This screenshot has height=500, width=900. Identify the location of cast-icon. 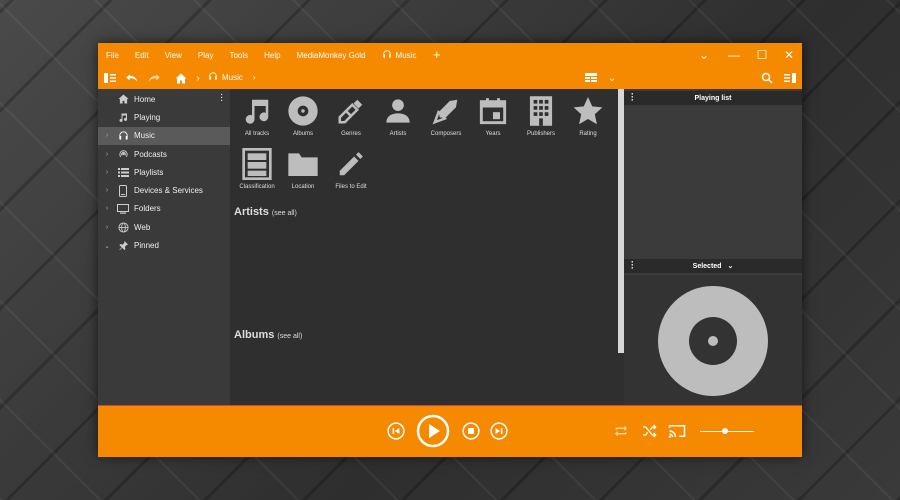
(677, 431).